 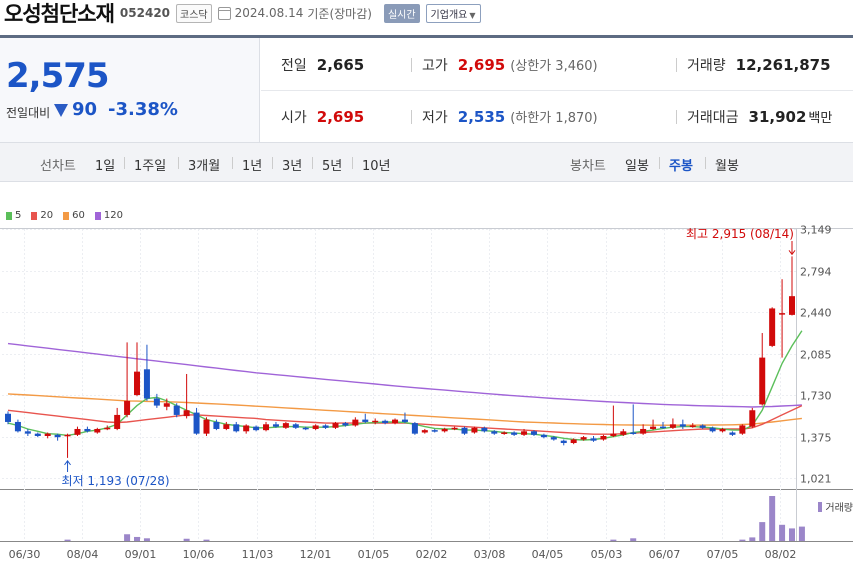 What do you see at coordinates (781, 554) in the screenshot?
I see `x-tick-label: 08/02` at bounding box center [781, 554].